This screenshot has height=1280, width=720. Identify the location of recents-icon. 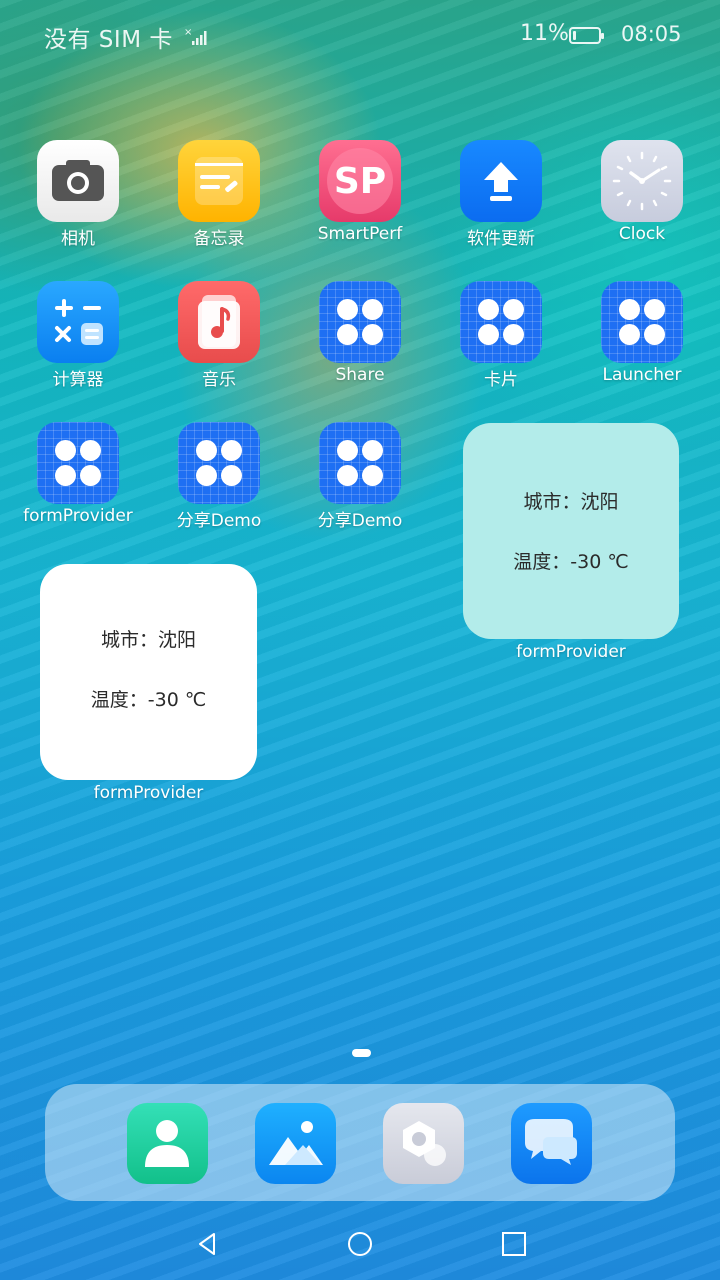
(514, 1244).